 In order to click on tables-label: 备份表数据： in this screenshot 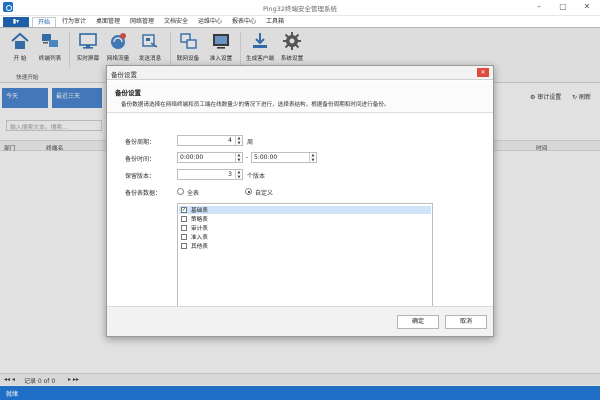, I will do `click(143, 193)`.